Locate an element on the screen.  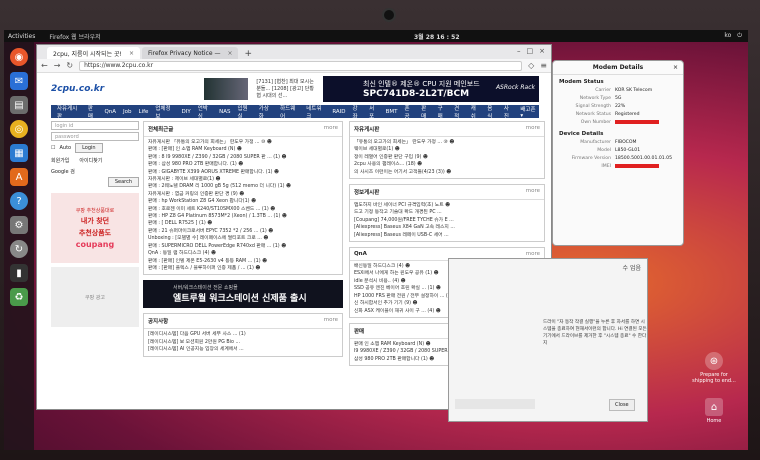
help-icon: ? is located at coordinates (19, 201).